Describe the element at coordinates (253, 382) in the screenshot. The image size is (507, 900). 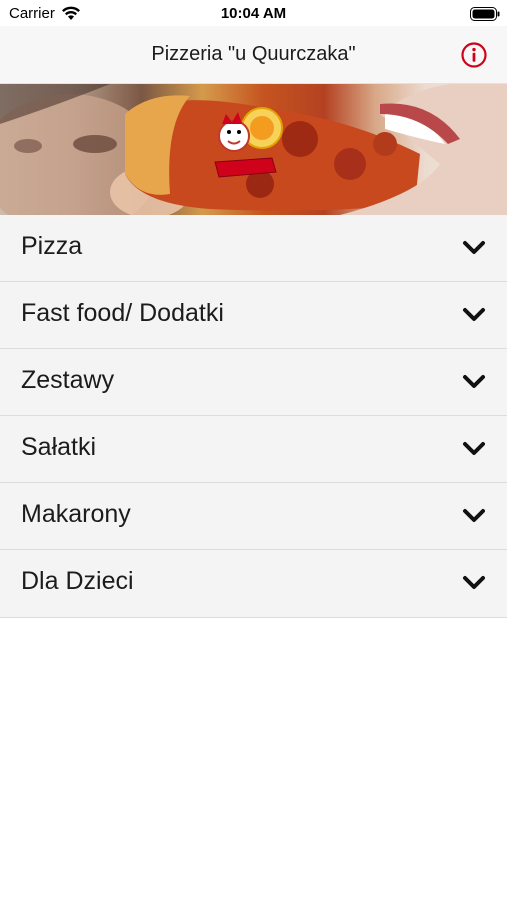
I see `category-item-zestawy: Zestawy` at that location.